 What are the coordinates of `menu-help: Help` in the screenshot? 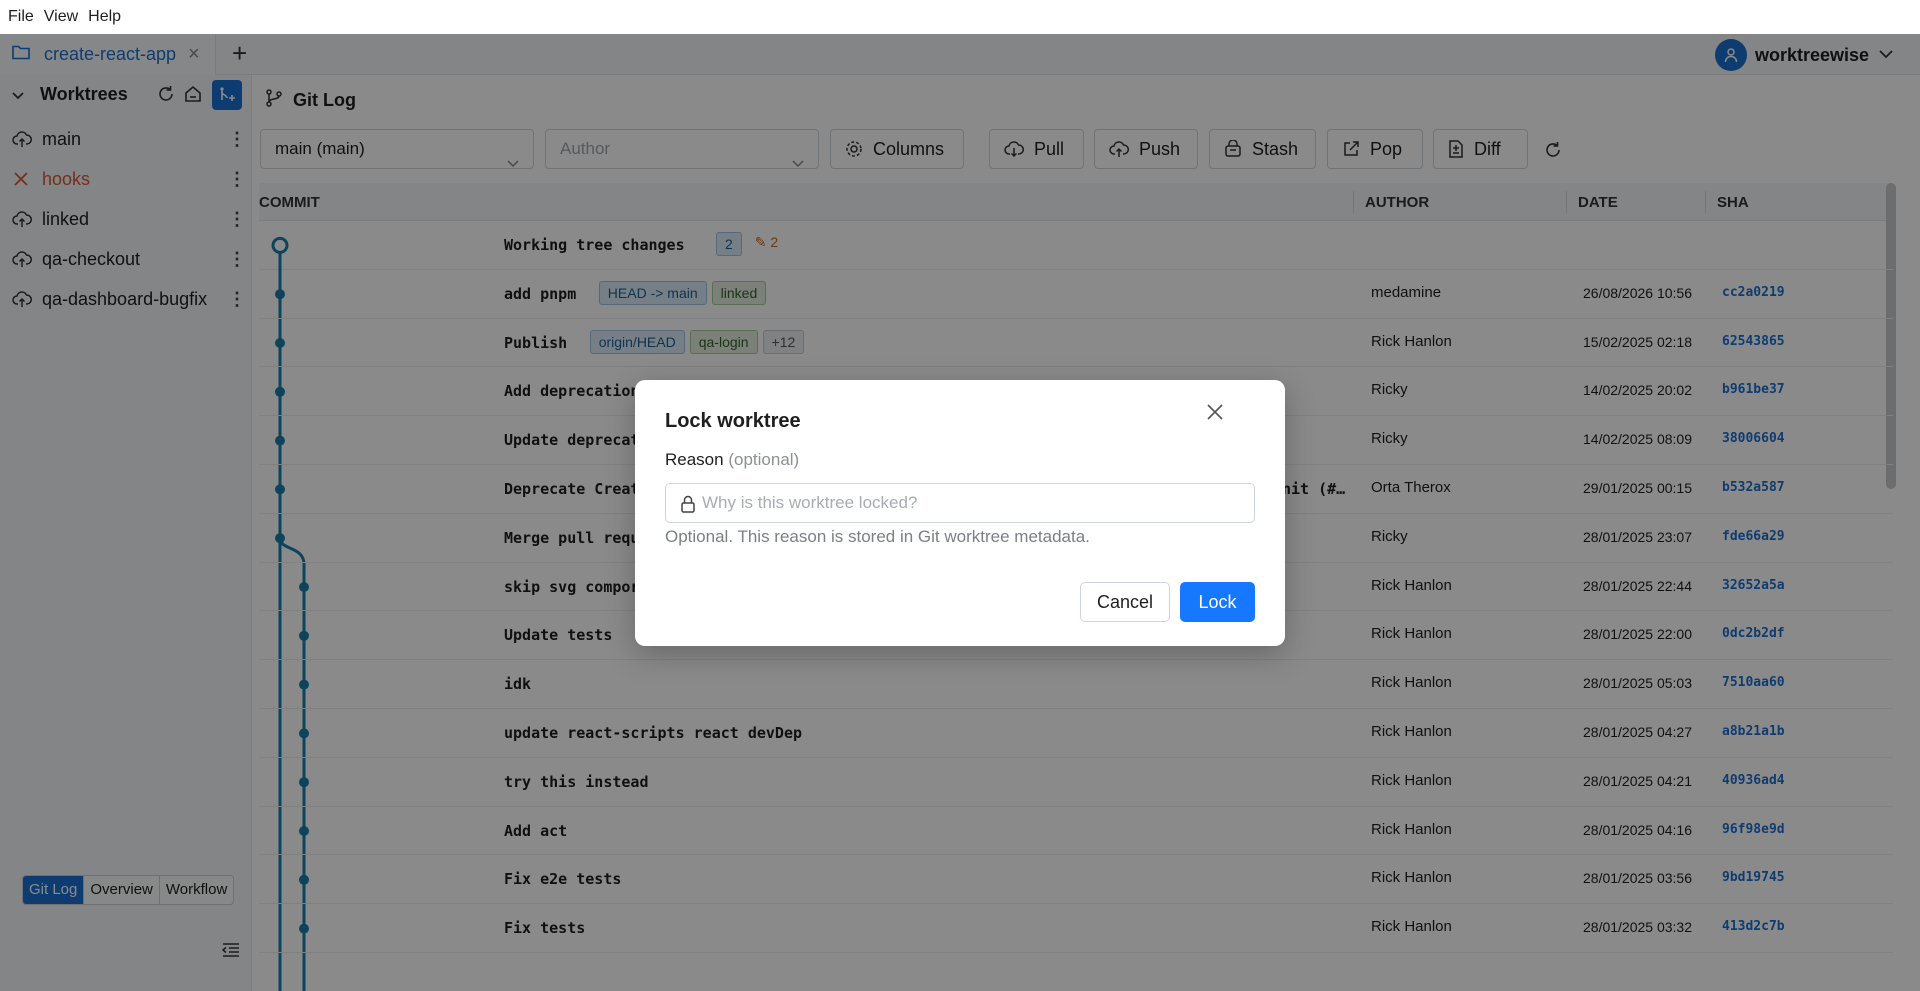 It's located at (109, 17).